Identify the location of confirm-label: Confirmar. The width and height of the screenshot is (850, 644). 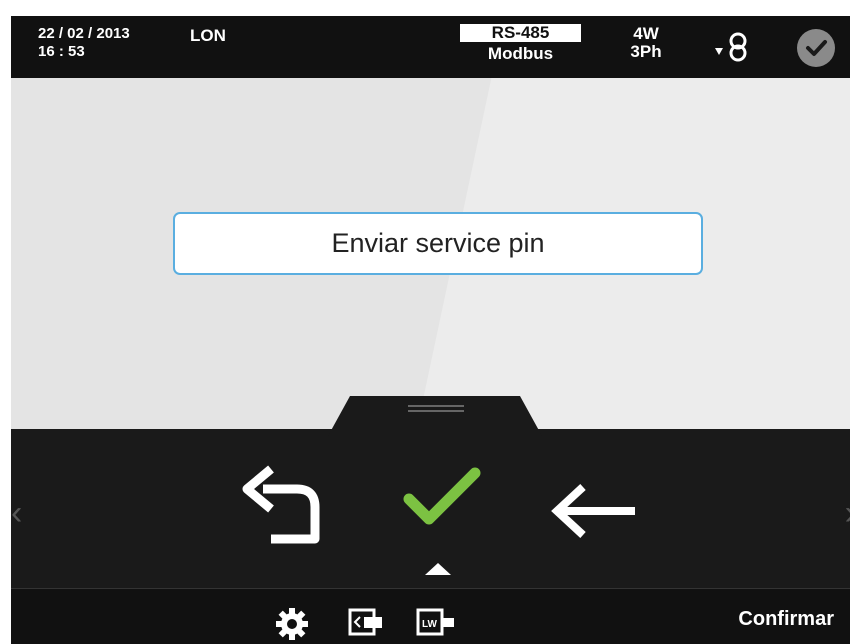
(786, 619).